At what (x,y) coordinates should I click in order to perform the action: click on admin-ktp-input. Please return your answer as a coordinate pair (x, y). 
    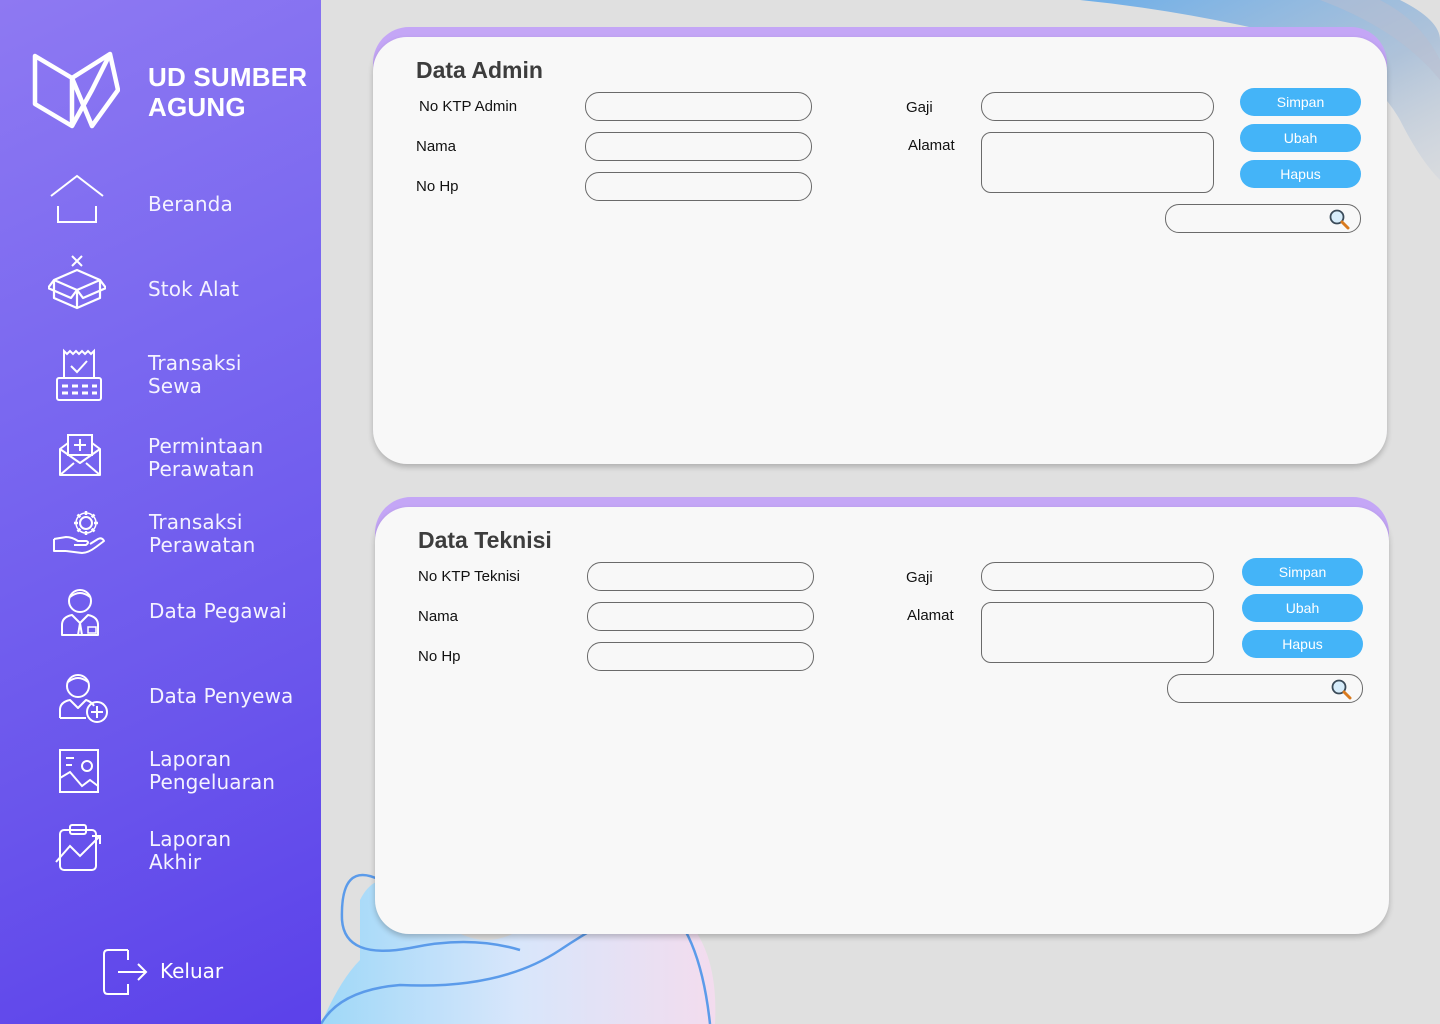
    Looking at the image, I should click on (698, 106).